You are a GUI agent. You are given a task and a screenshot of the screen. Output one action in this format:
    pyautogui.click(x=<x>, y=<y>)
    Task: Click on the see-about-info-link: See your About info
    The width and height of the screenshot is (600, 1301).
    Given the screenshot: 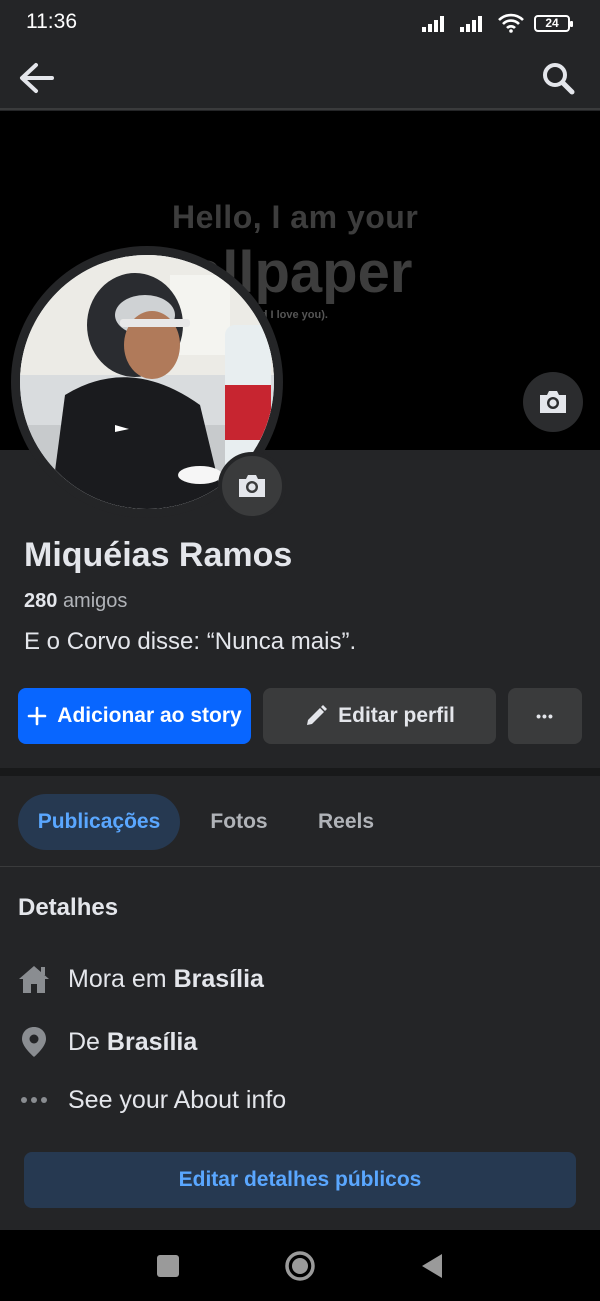 What is the action you would take?
    pyautogui.click(x=152, y=1100)
    